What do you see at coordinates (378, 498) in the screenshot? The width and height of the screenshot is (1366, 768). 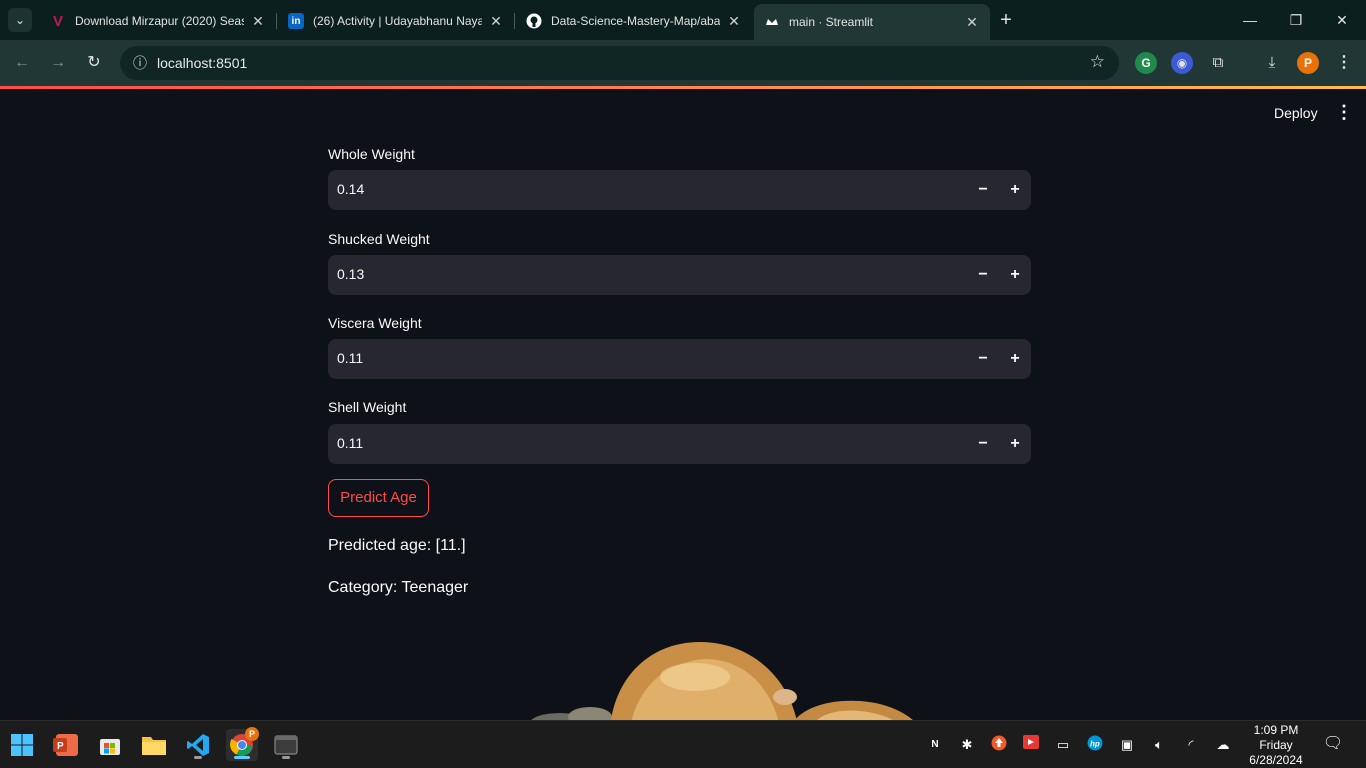 I see `predict-age-button: Predict Age` at bounding box center [378, 498].